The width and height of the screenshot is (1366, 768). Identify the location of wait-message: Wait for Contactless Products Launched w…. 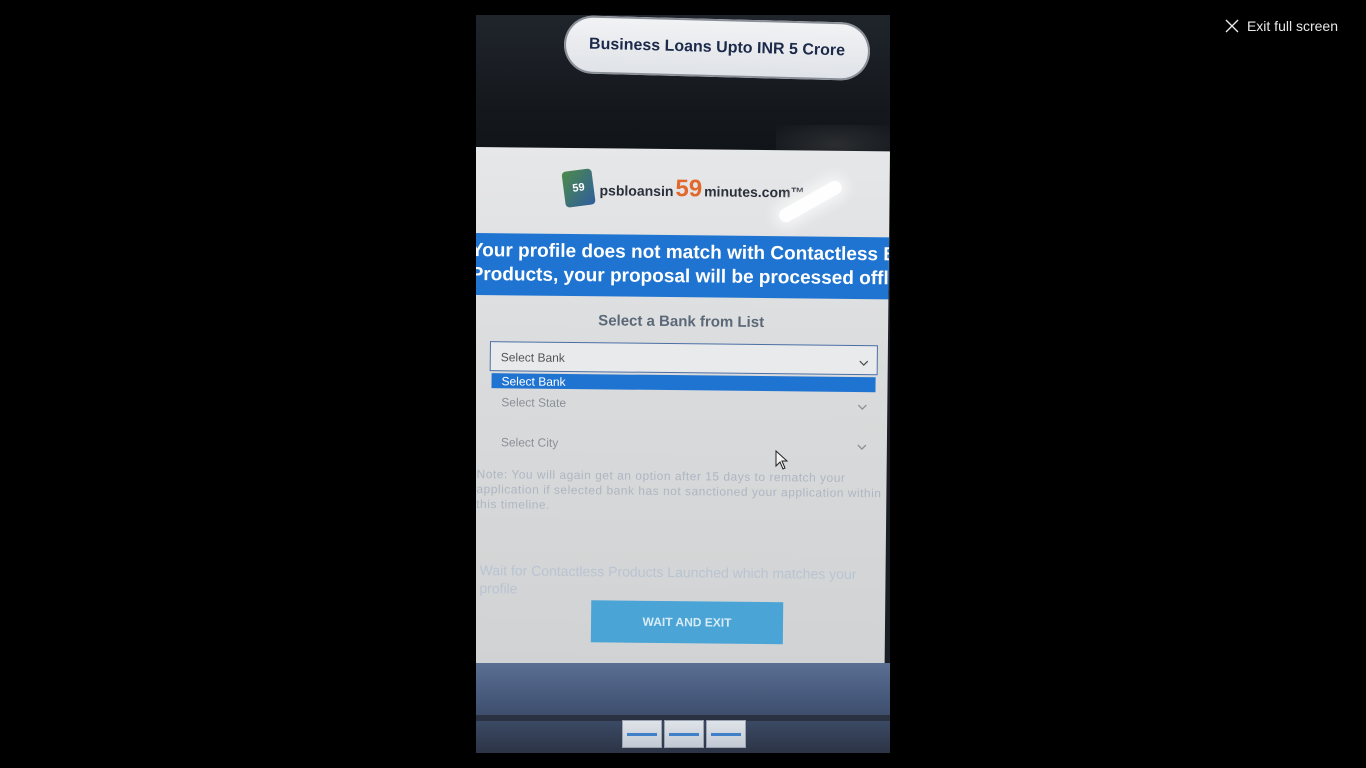
(668, 579).